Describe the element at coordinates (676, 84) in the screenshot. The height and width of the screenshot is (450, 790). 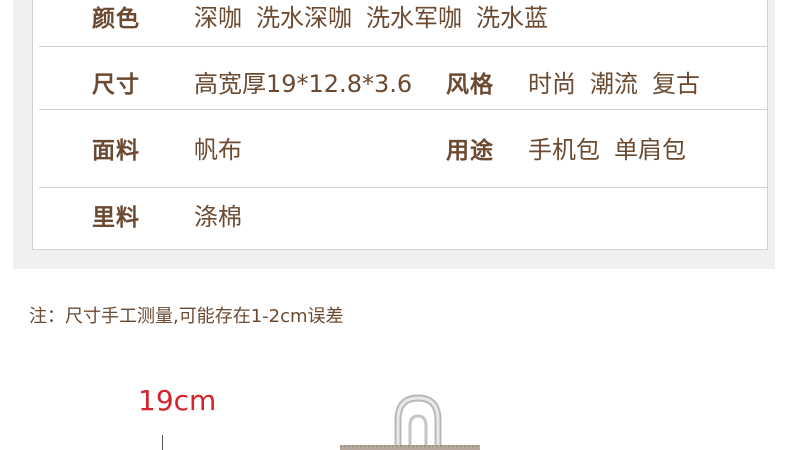
I see `style-option: 复古` at that location.